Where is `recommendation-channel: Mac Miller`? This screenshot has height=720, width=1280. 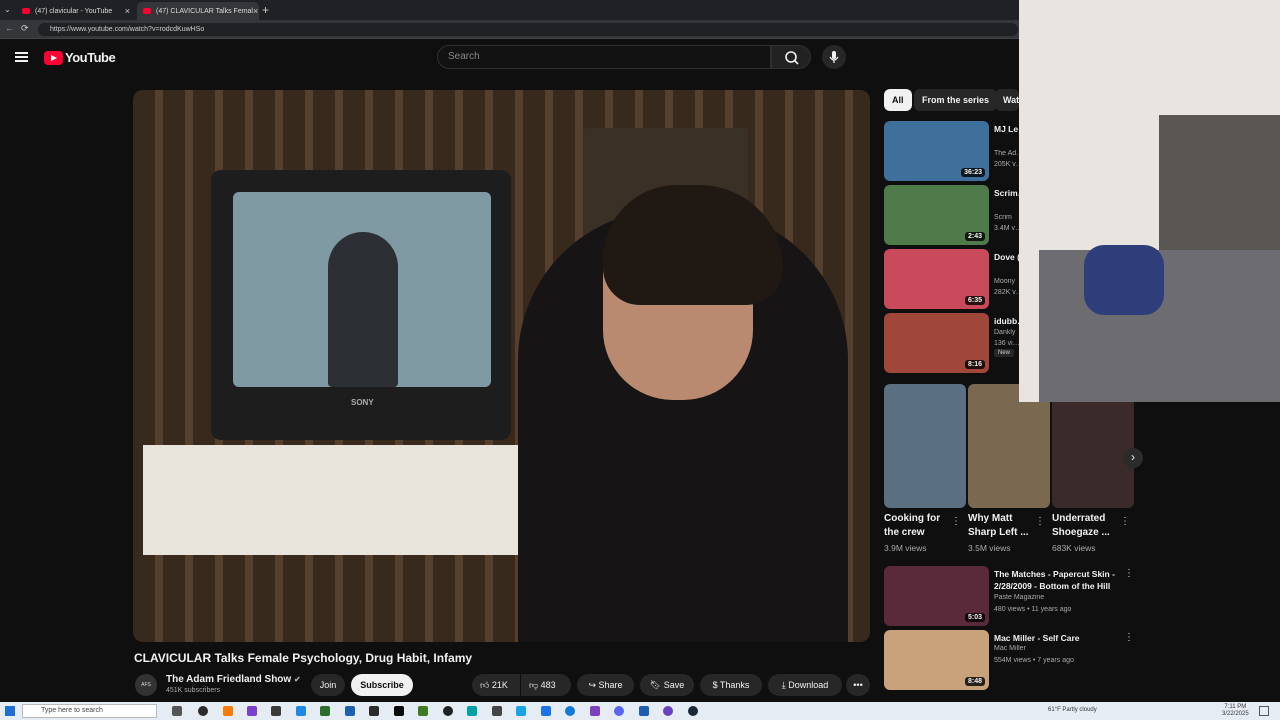
recommendation-channel: Mac Miller is located at coordinates (1010, 648).